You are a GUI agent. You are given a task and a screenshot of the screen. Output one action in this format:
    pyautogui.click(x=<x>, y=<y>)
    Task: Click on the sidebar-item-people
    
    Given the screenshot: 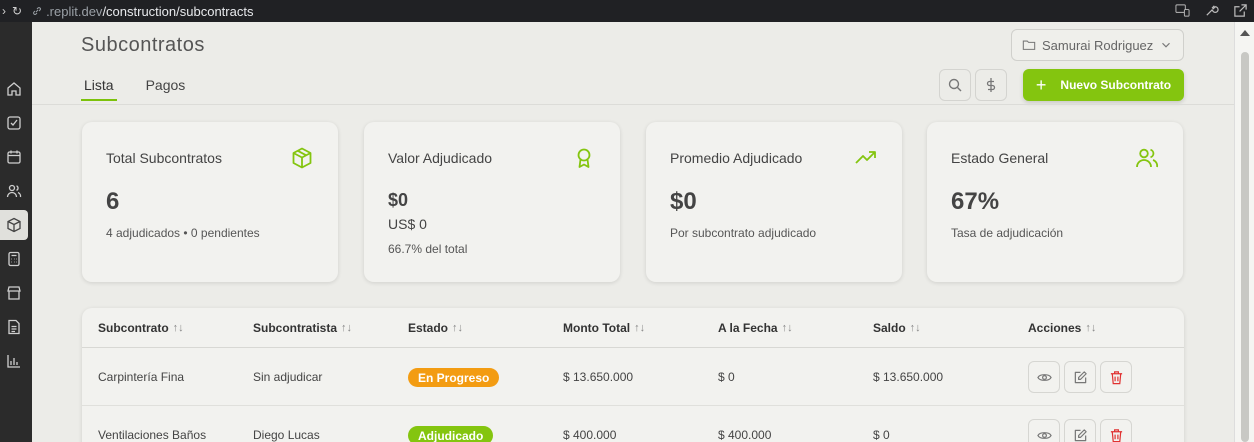 What is the action you would take?
    pyautogui.click(x=14, y=191)
    